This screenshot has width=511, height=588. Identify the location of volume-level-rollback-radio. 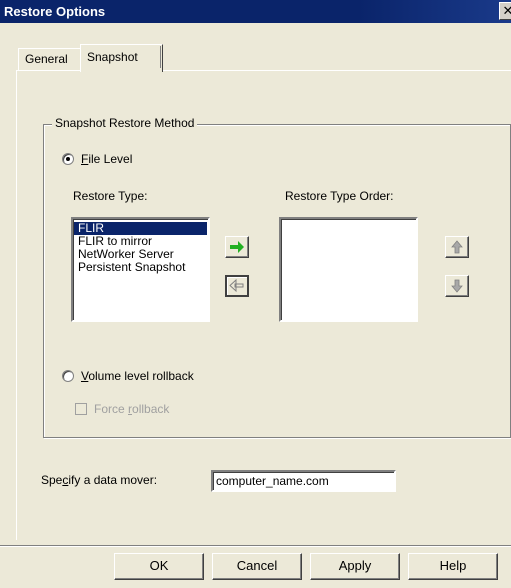
(68, 376).